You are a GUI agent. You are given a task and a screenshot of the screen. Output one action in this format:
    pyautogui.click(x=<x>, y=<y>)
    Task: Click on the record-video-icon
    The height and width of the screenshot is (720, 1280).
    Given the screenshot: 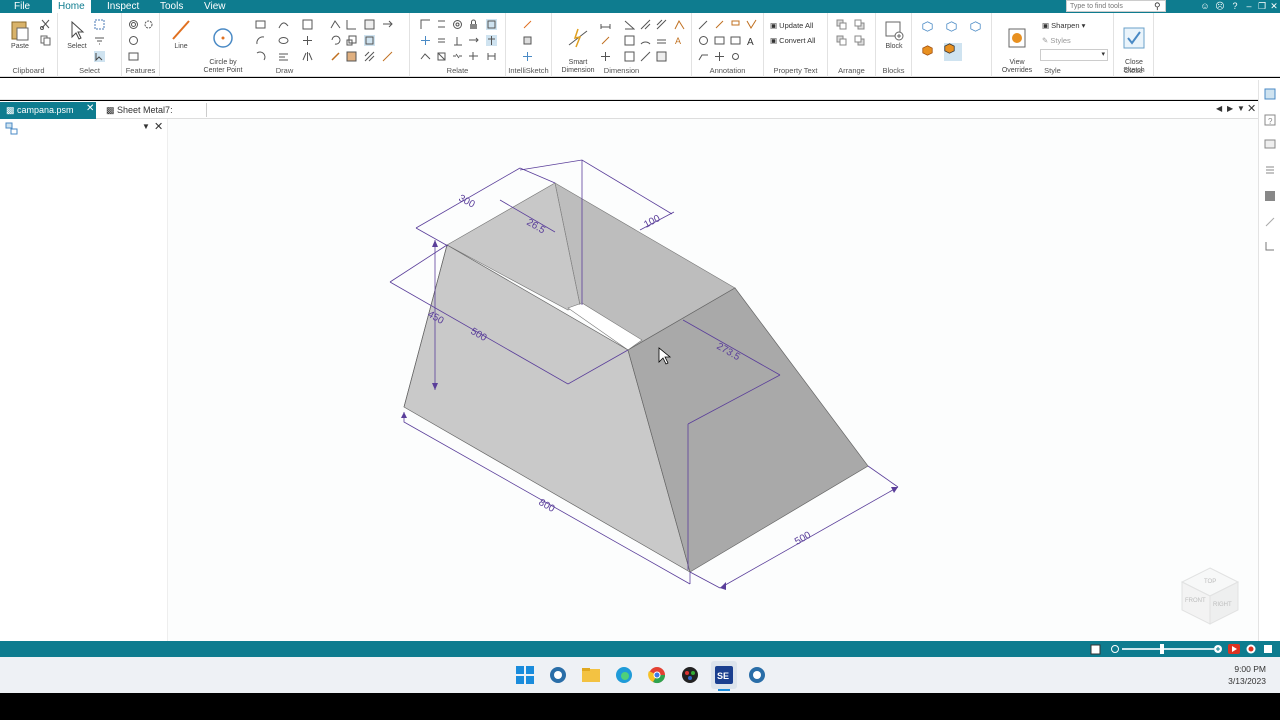 What is the action you would take?
    pyautogui.click(x=1234, y=649)
    